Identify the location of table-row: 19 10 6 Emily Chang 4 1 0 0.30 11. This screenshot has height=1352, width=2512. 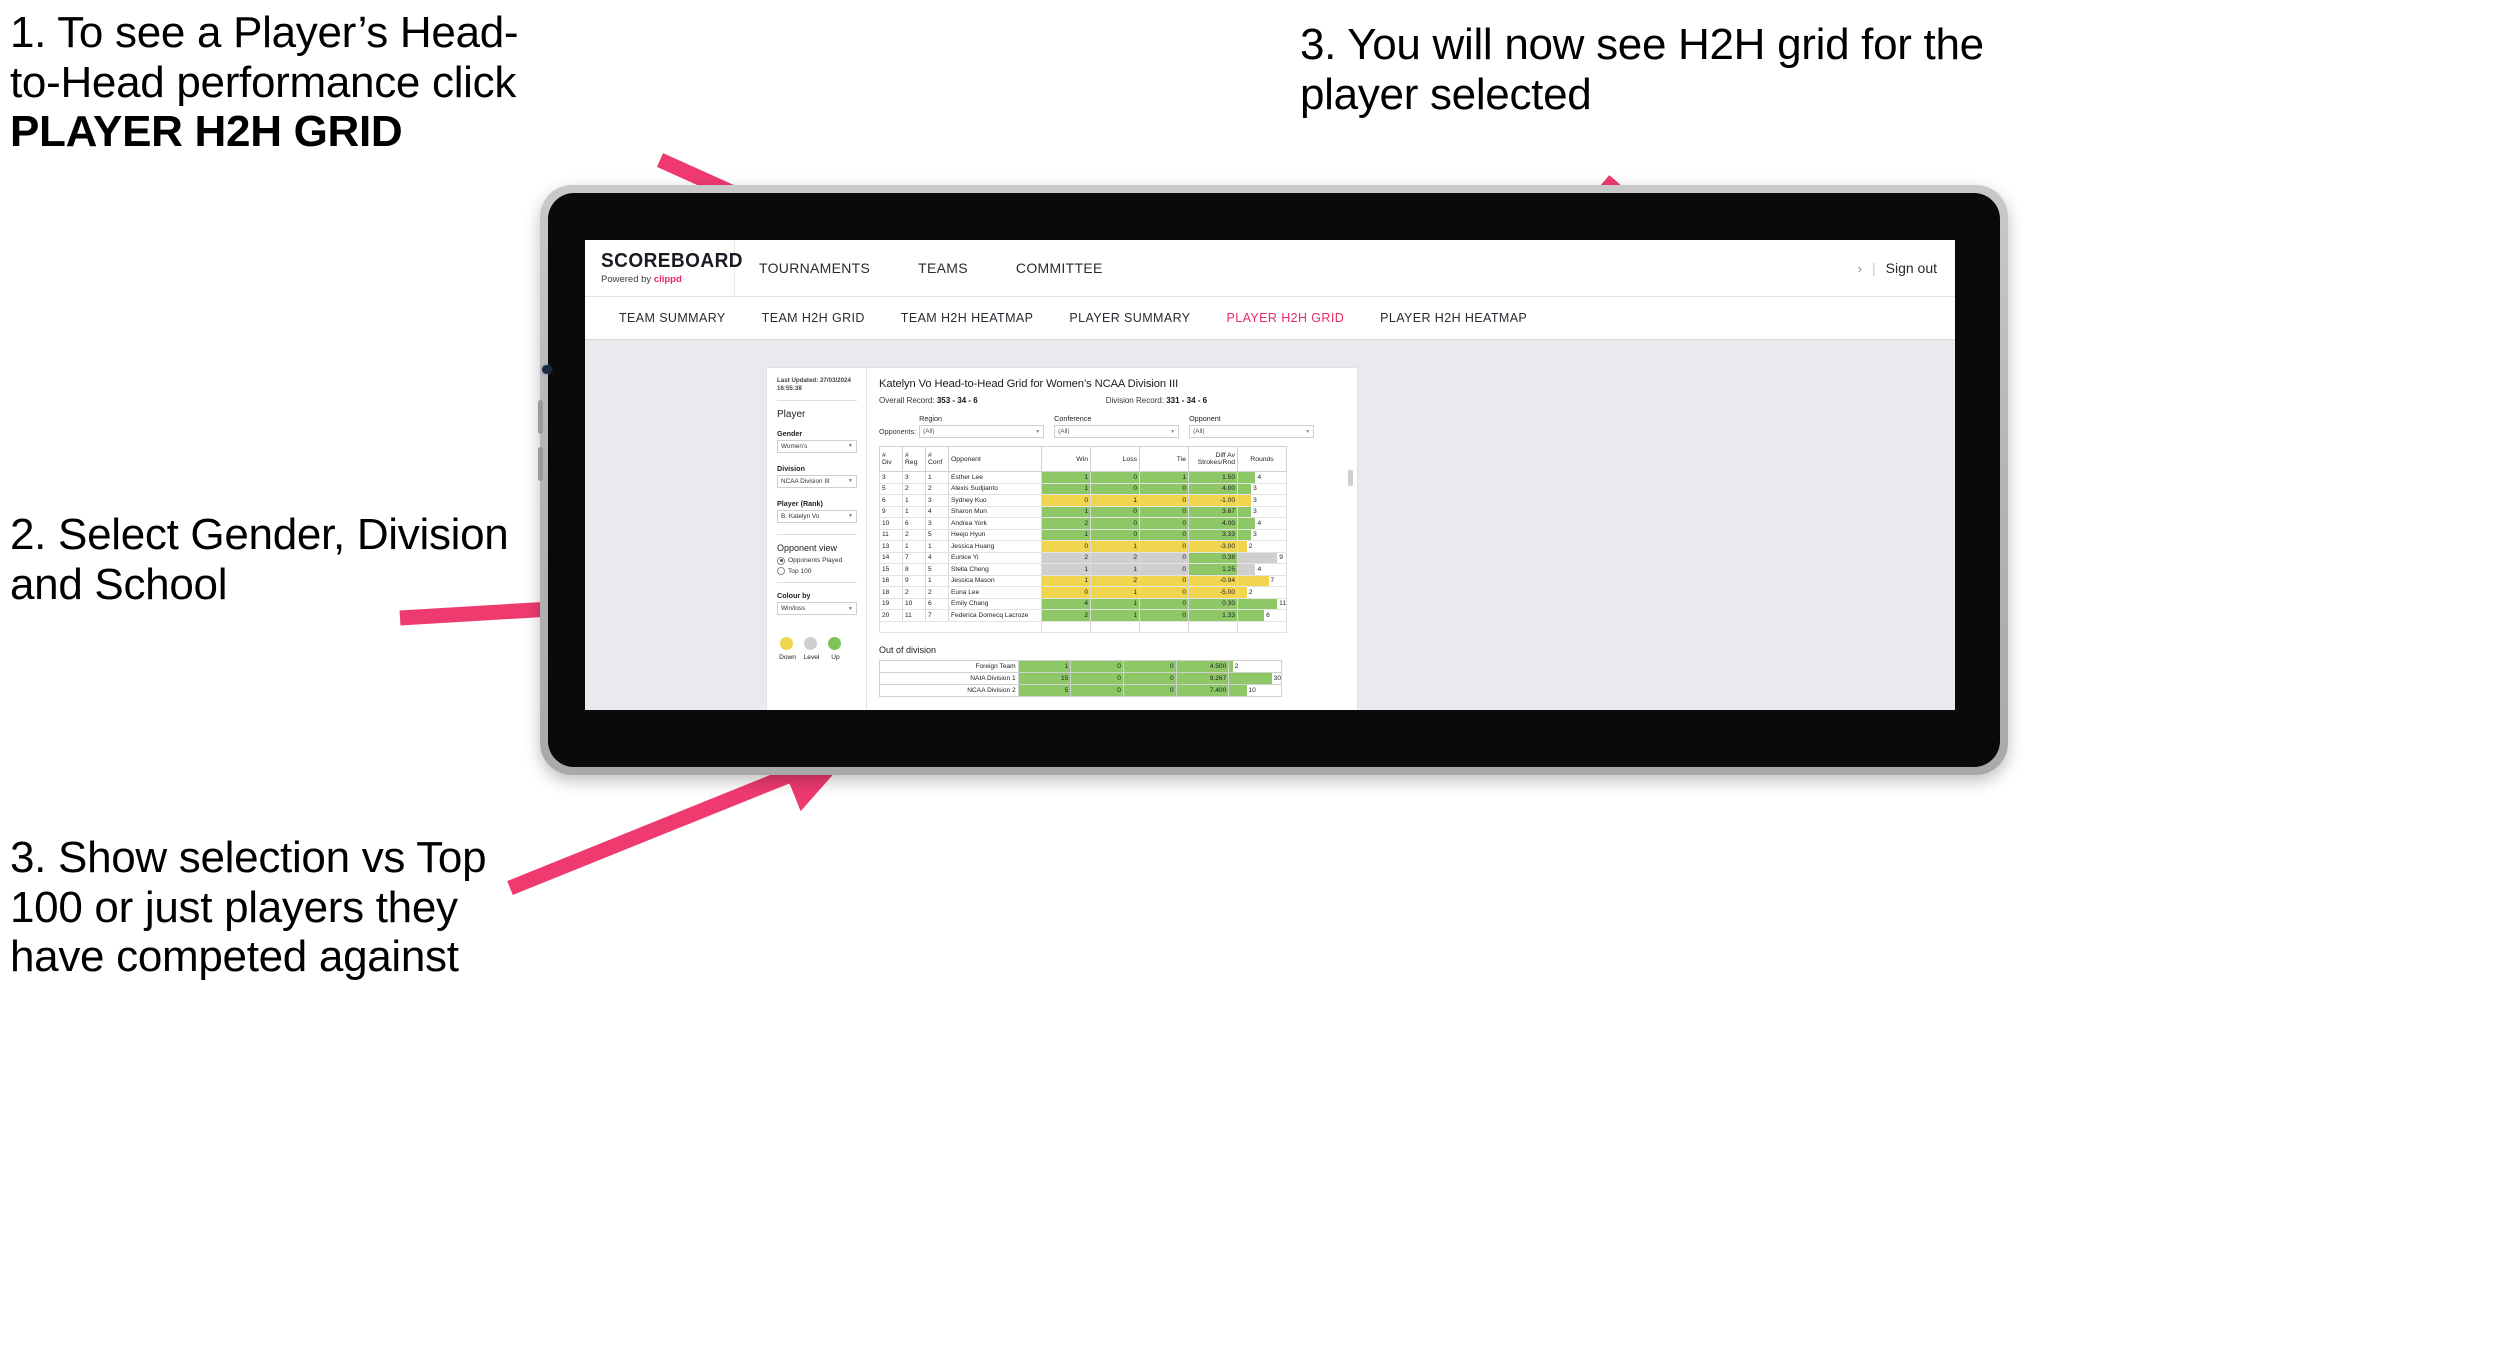
(1083, 604).